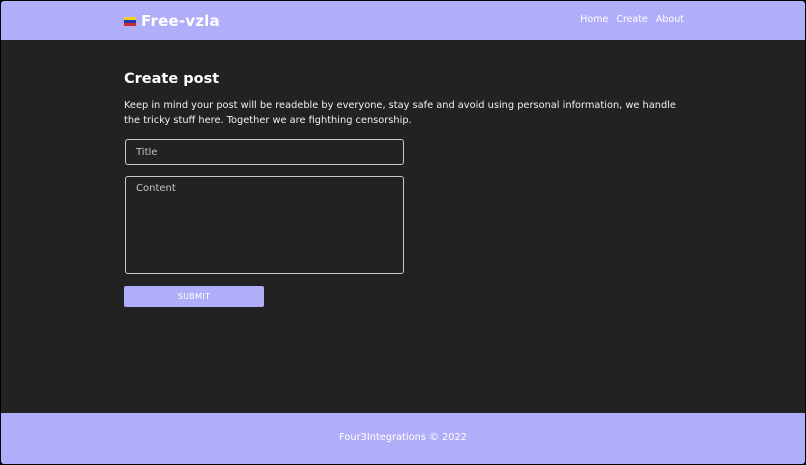  Describe the element at coordinates (403, 20) in the screenshot. I see `navbar: Free-vzla Home Create About` at that location.